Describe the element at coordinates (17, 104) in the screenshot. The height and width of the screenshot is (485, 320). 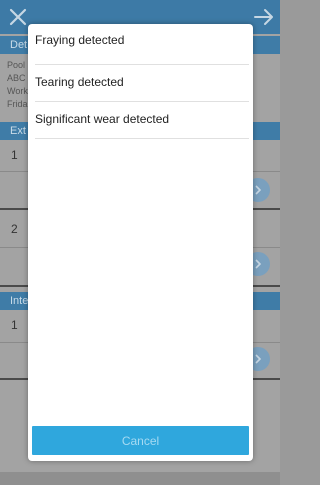
I see `details-line: Frida` at that location.